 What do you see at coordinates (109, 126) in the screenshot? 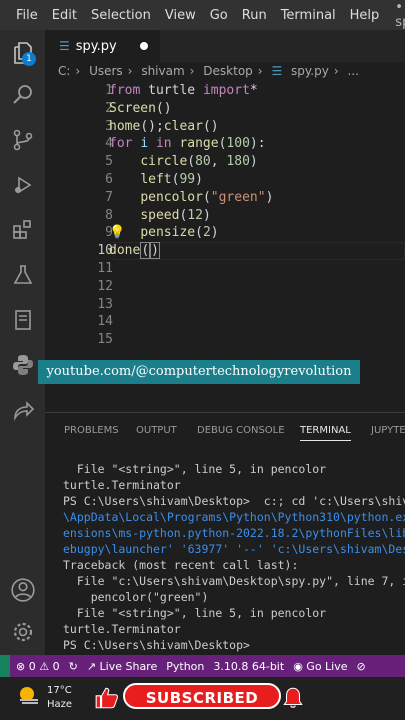
I see `line-number: 3` at bounding box center [109, 126].